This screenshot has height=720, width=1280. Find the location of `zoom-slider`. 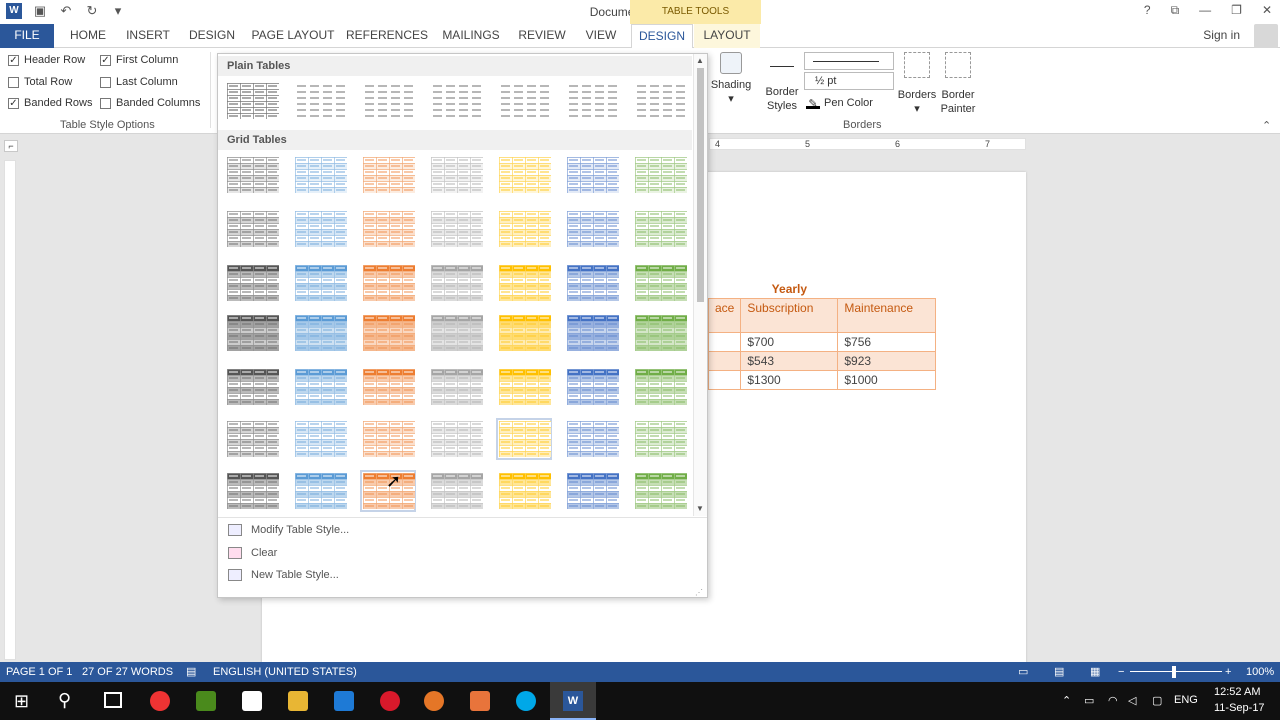

zoom-slider is located at coordinates (1176, 671).